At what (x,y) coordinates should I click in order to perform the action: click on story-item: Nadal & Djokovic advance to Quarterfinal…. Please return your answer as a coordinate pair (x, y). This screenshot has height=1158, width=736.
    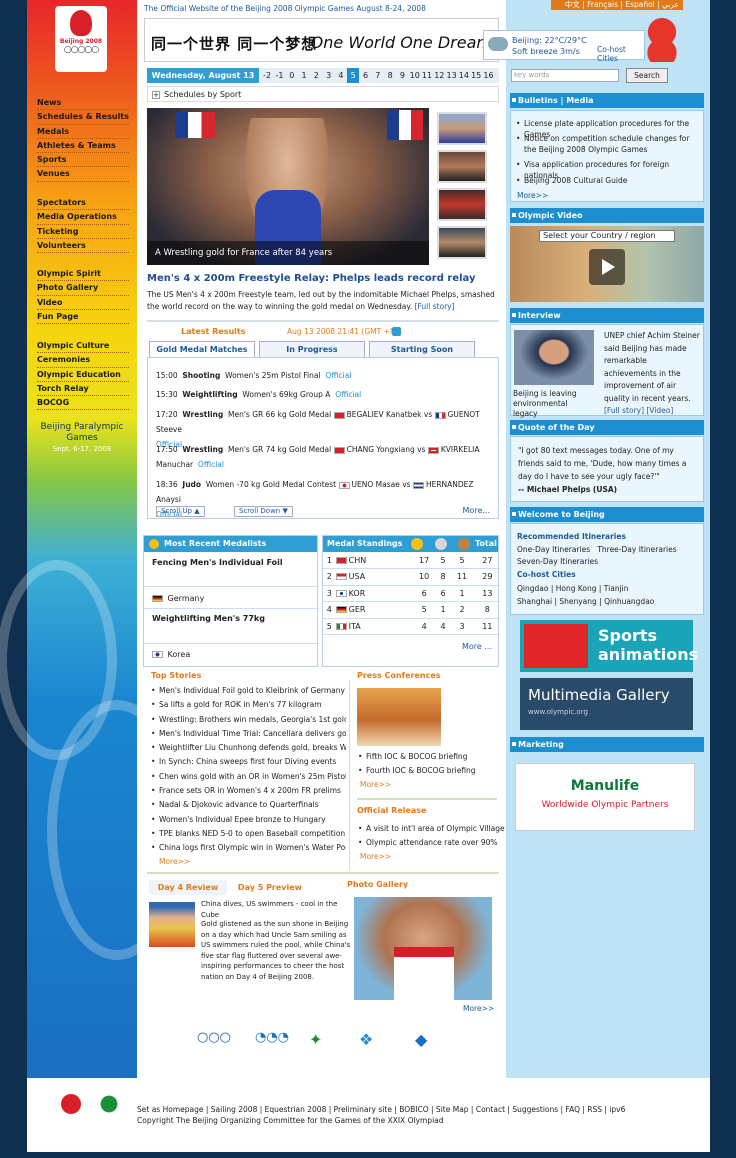
    Looking at the image, I should click on (248, 805).